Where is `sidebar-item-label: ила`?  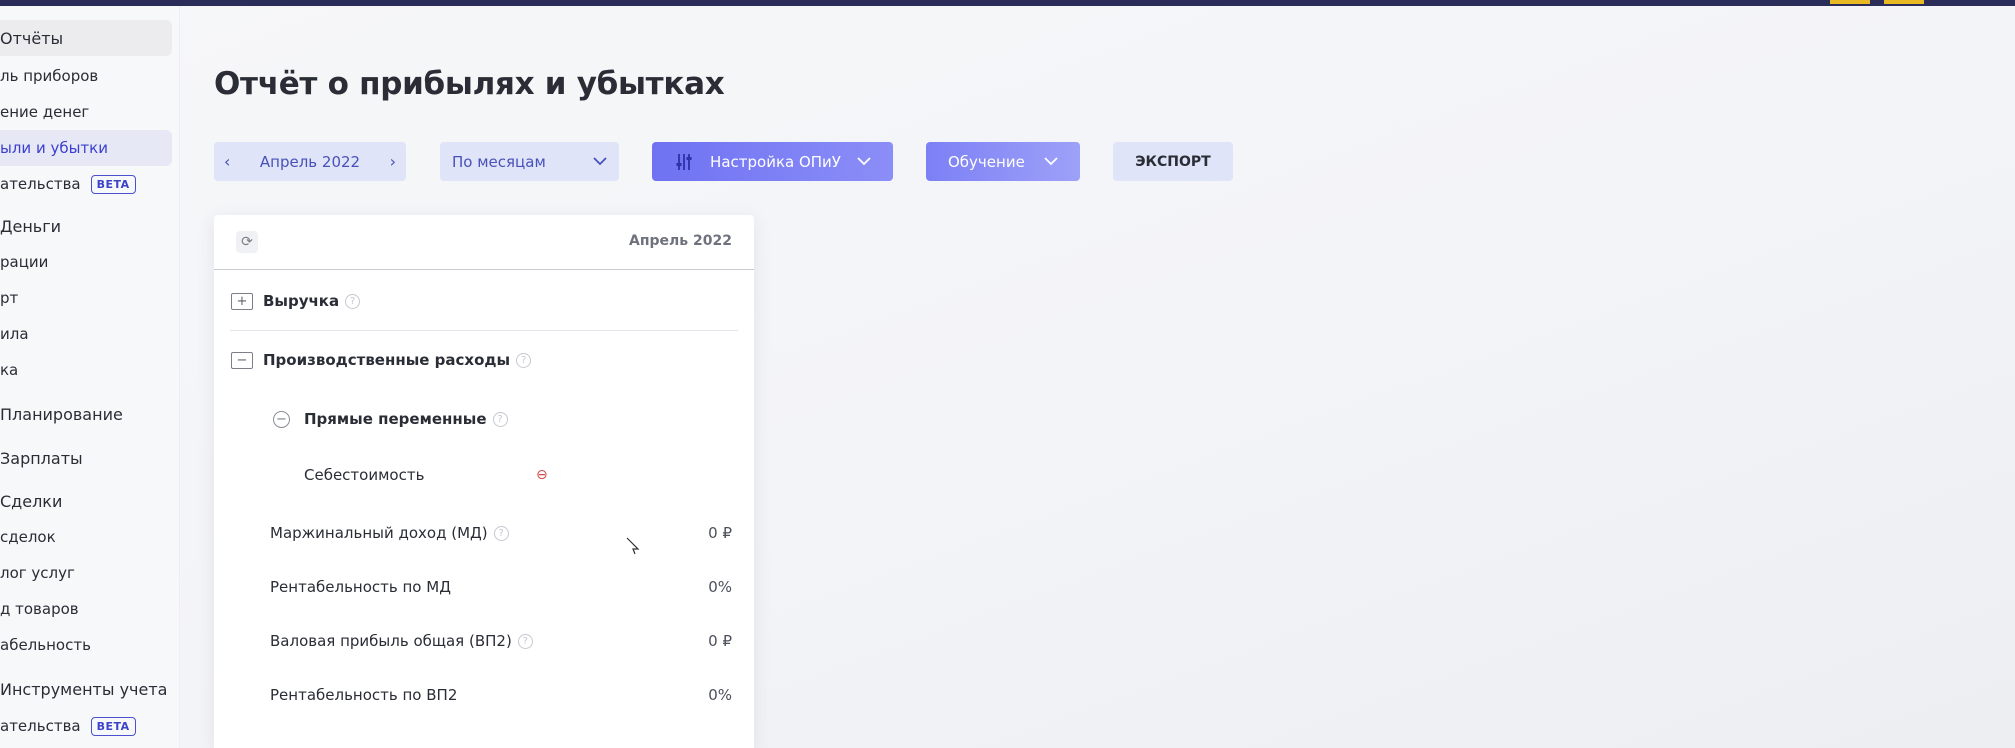
sidebar-item-label: ила is located at coordinates (14, 334).